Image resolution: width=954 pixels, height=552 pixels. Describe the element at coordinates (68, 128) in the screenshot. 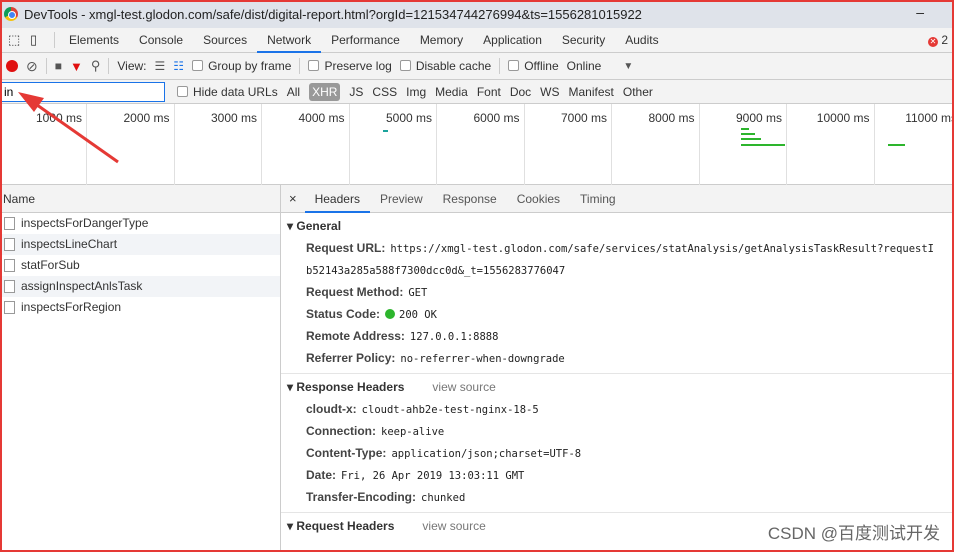

I see `red-annotation-arrow` at that location.